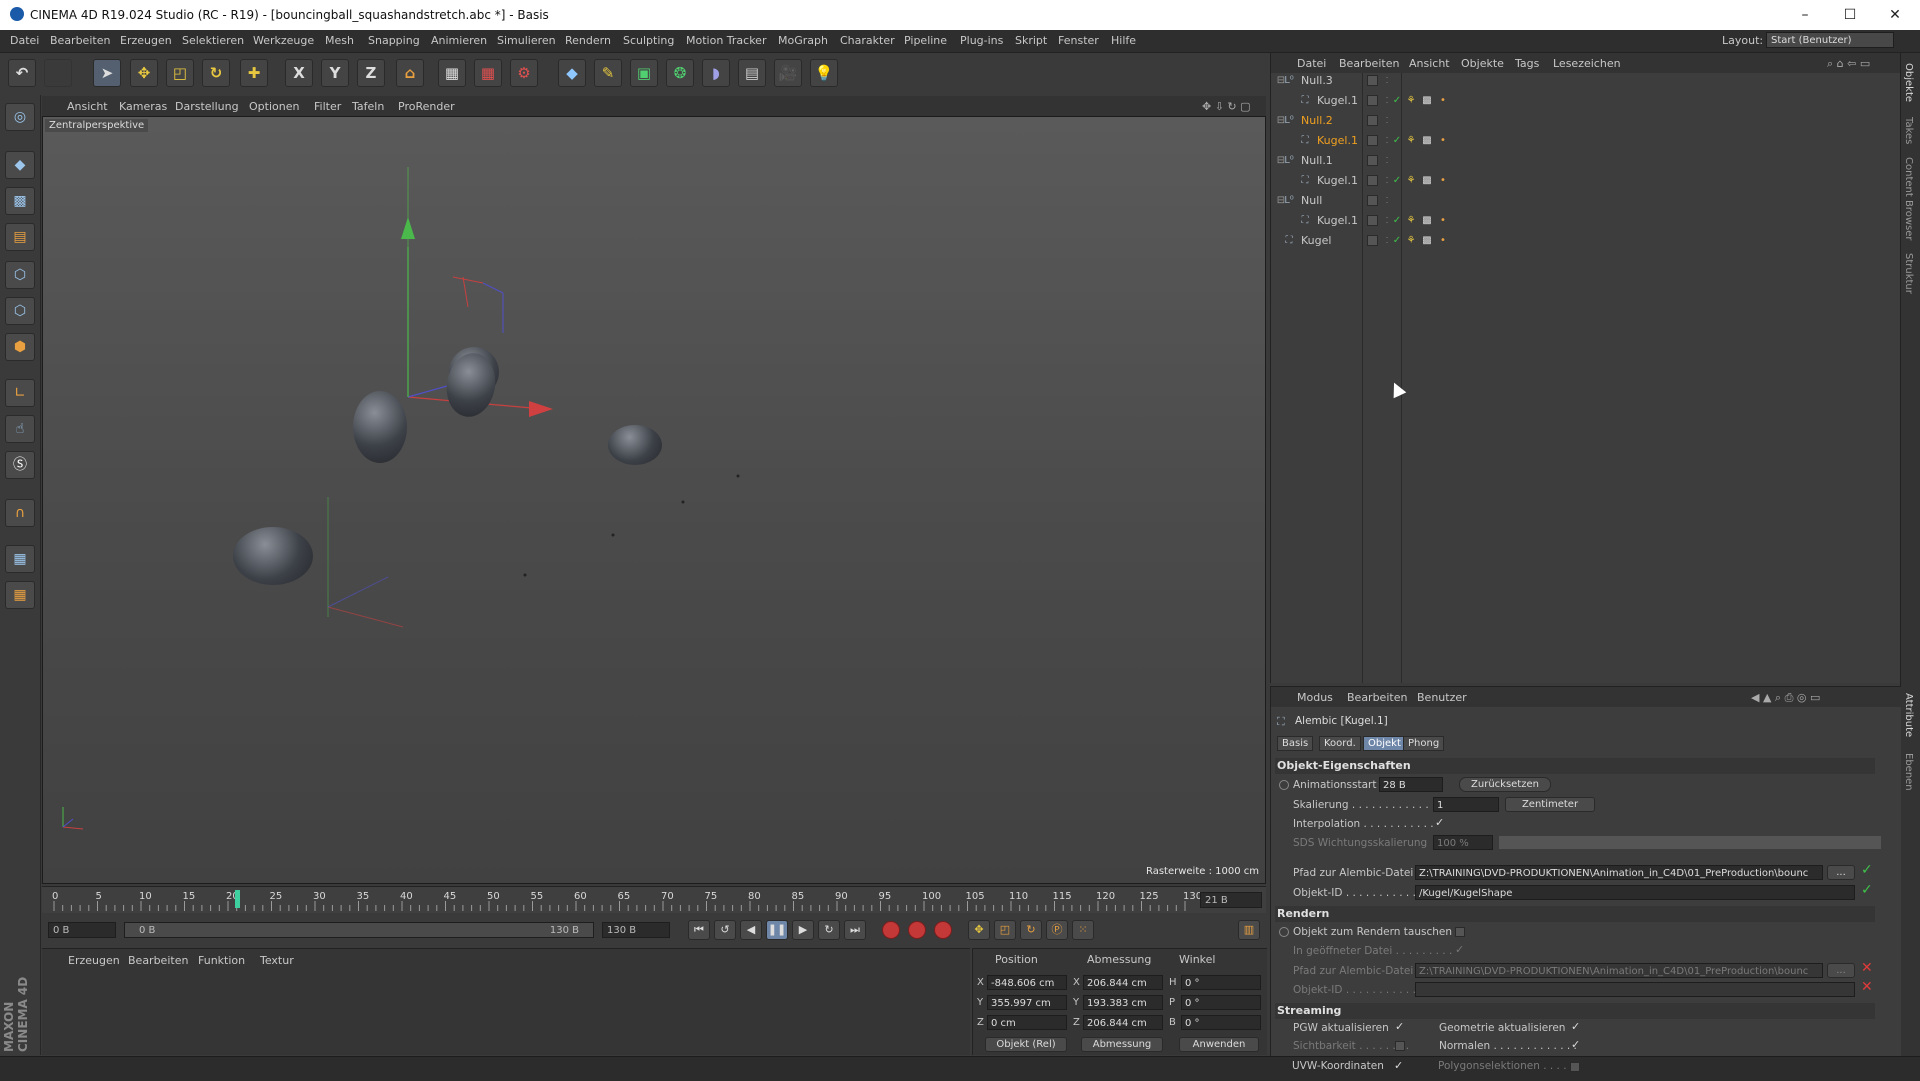  Describe the element at coordinates (144, 73) in the screenshot. I see `move-tool-icon: ✥` at that location.